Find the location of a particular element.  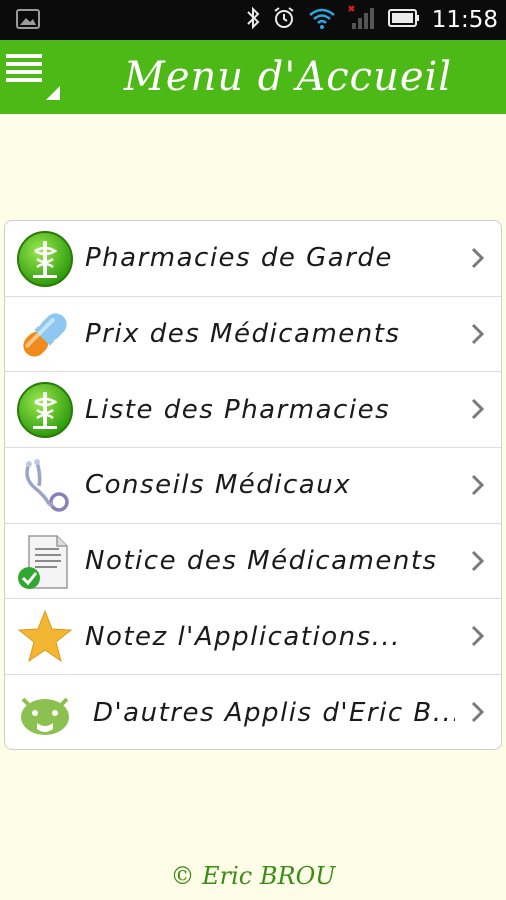

action-bar: Menu d'Accueil is located at coordinates (253, 77).